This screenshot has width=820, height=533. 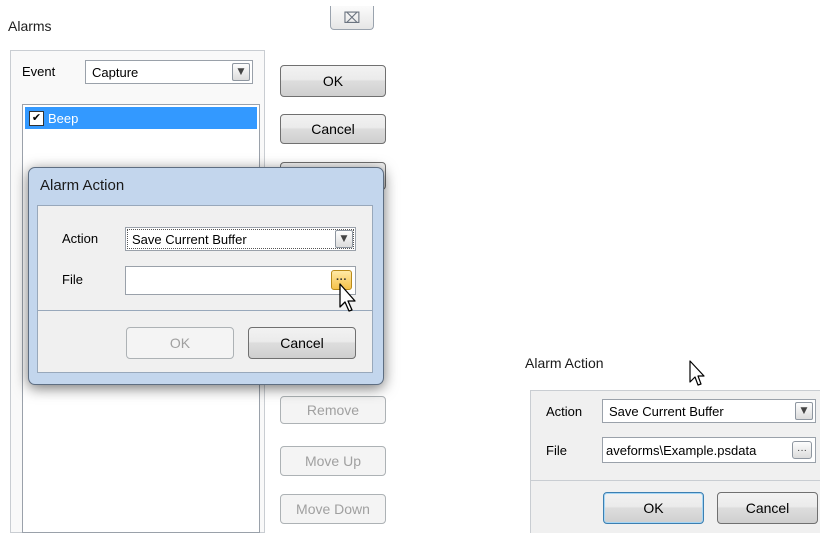 I want to click on dialog-right-cancel-button: Cancel, so click(x=767, y=508).